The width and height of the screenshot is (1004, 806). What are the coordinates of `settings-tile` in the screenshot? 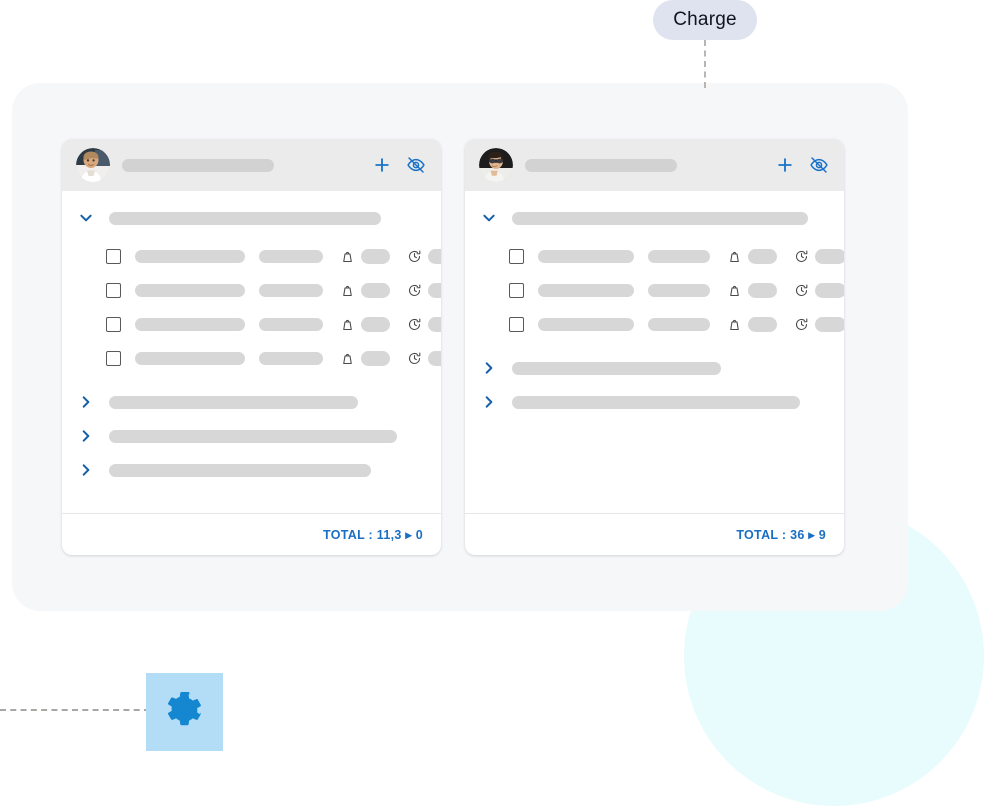 It's located at (184, 712).